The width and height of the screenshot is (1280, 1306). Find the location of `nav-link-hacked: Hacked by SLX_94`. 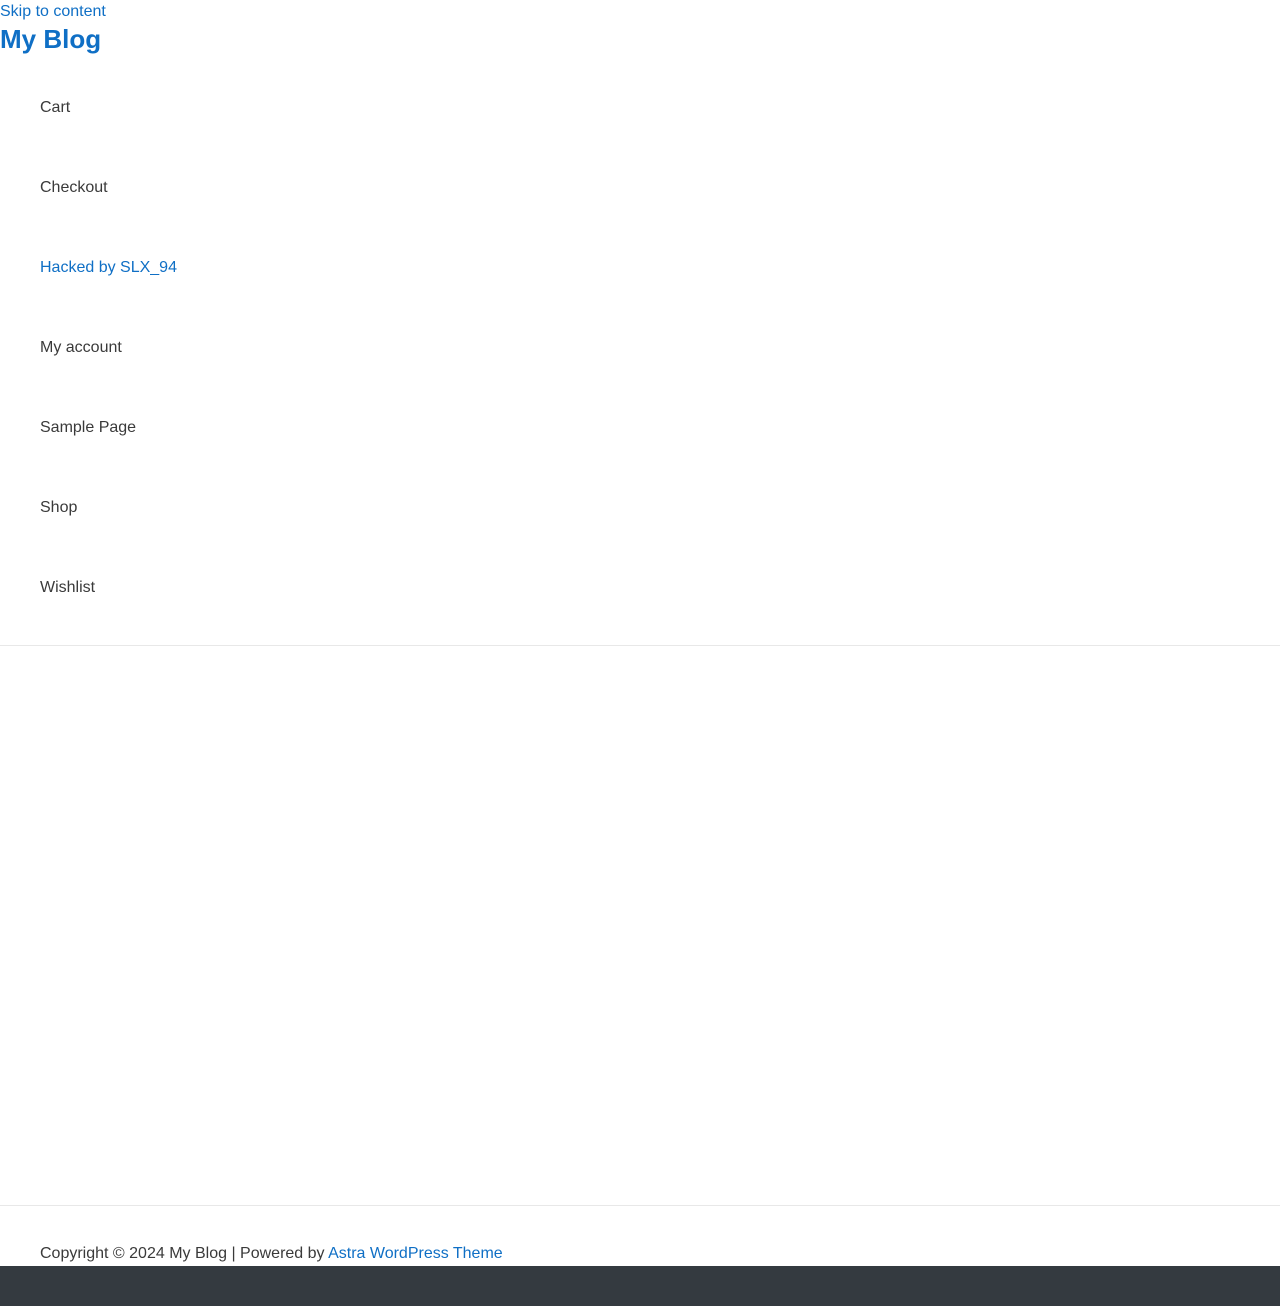

nav-link-hacked: Hacked by SLX_94 is located at coordinates (108, 268).